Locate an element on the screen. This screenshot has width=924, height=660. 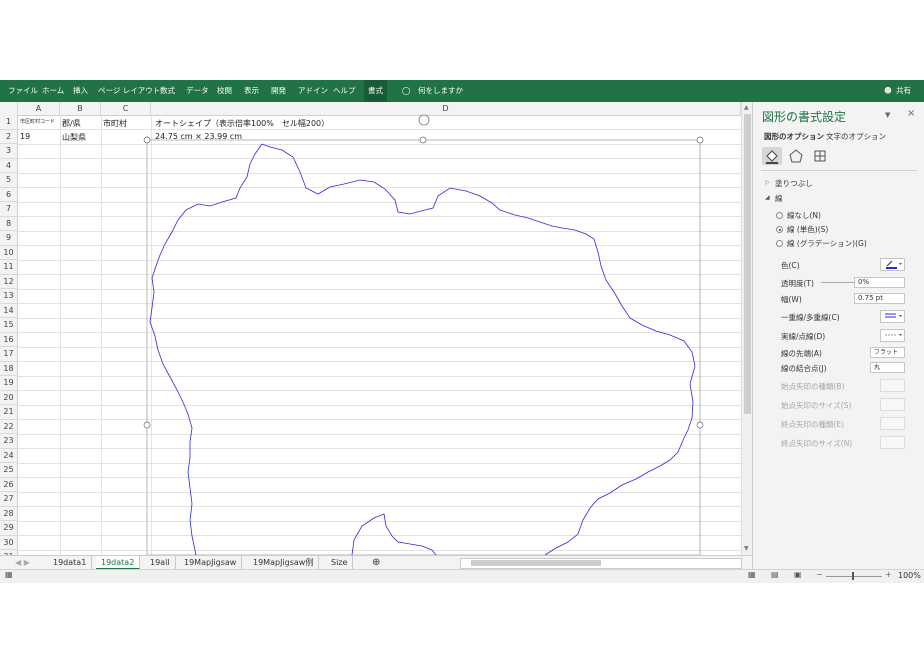
transparency-input: 0% is located at coordinates (879, 282).